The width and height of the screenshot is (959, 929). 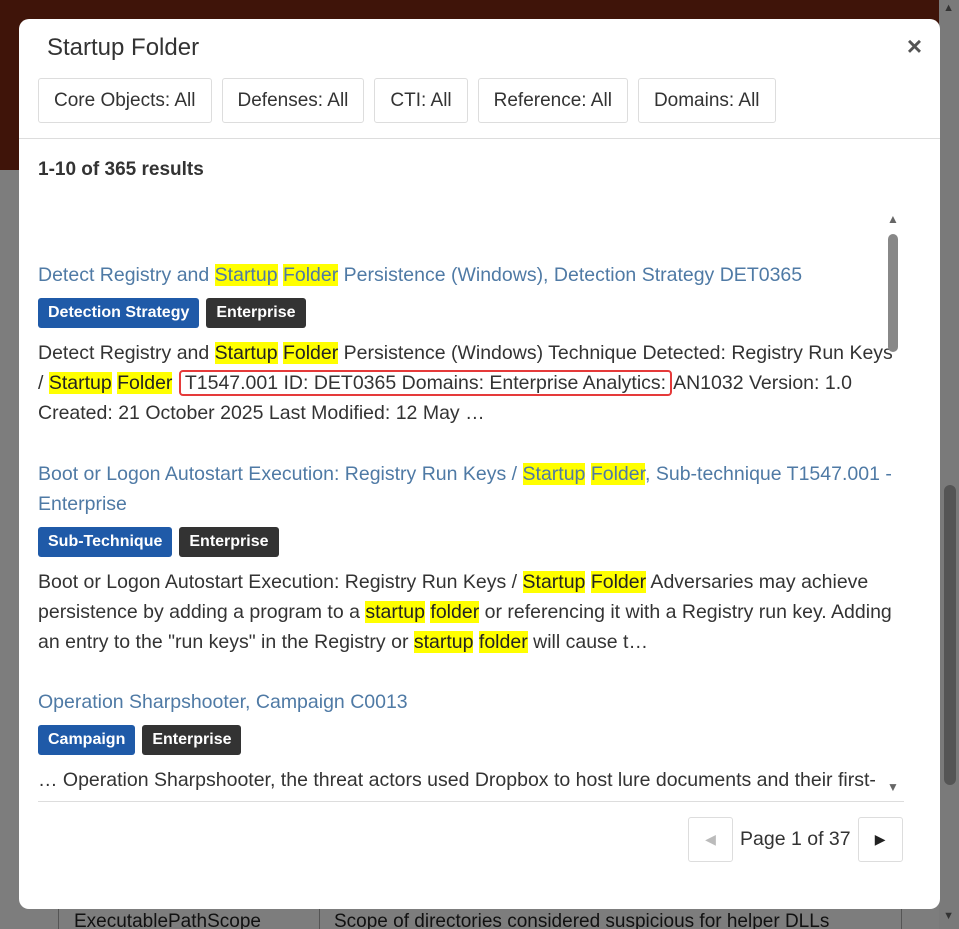 What do you see at coordinates (293, 100) in the screenshot?
I see `filter-defenses-button: Defenses: All` at bounding box center [293, 100].